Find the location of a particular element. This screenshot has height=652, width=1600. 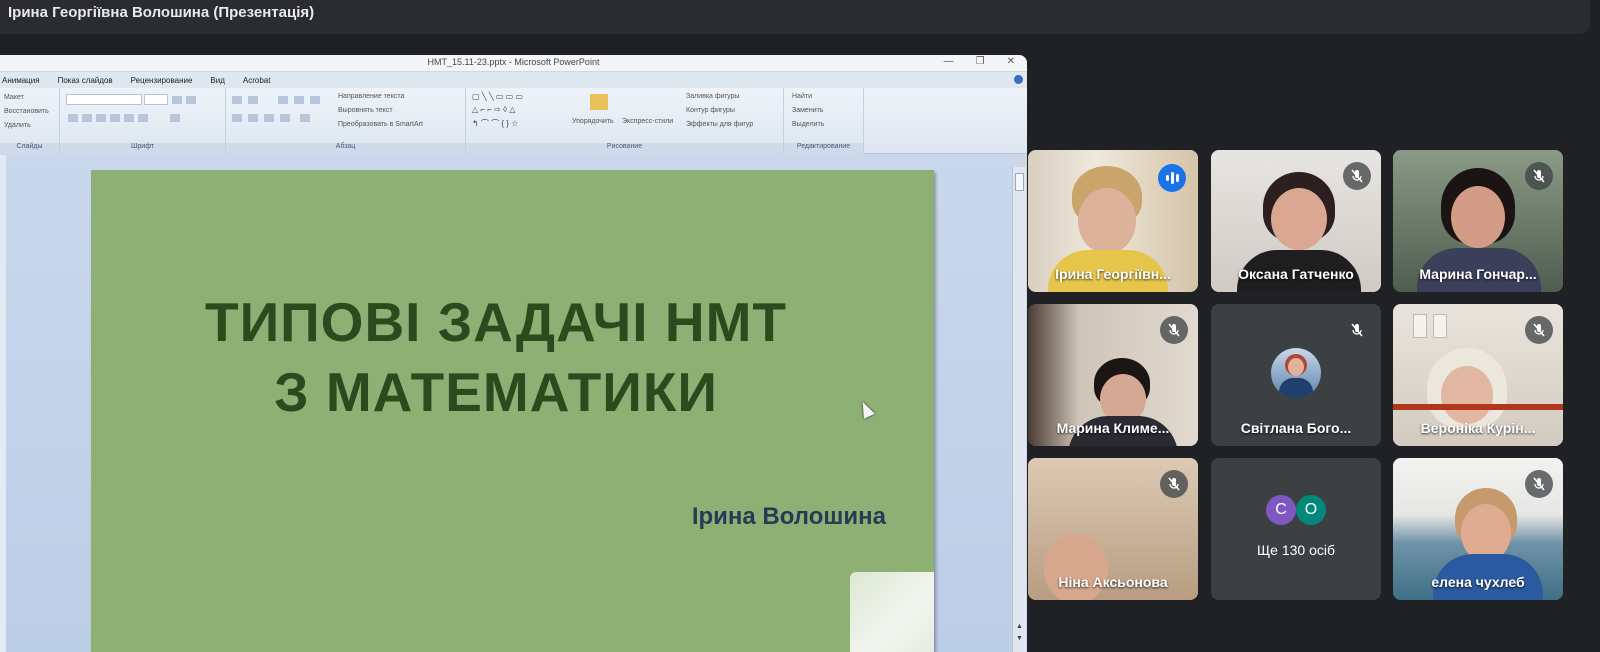

text-direction-button: Направление текста is located at coordinates (371, 96).